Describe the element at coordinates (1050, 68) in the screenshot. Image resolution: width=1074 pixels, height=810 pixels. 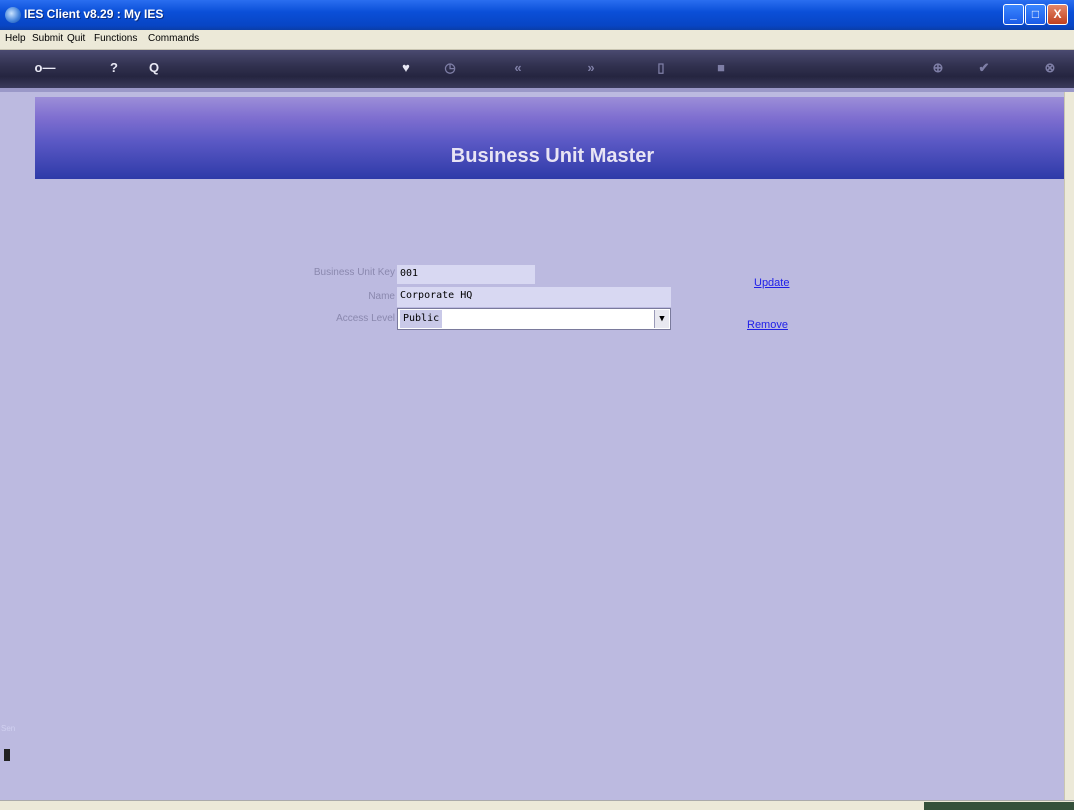
I see `cancel-icon: ⊗` at that location.